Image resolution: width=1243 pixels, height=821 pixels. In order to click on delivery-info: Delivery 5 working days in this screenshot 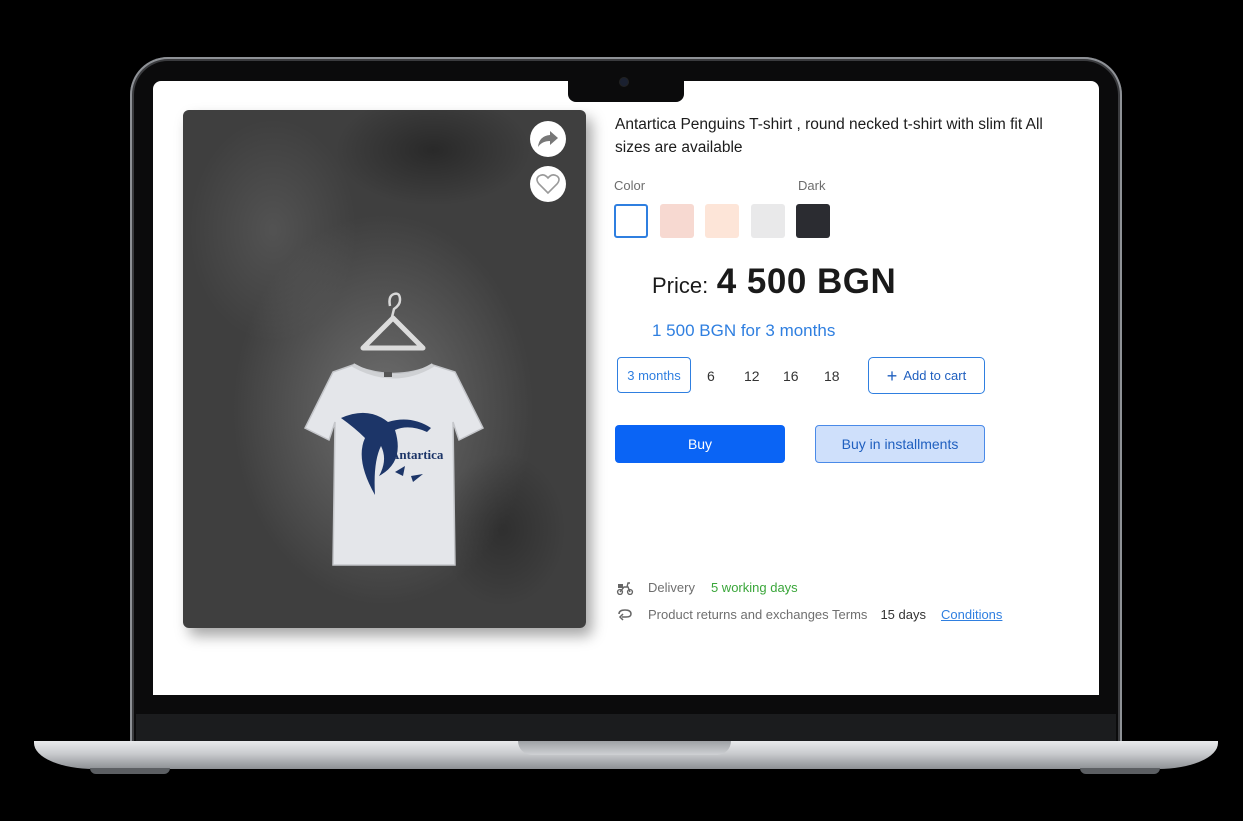, I will do `click(707, 587)`.